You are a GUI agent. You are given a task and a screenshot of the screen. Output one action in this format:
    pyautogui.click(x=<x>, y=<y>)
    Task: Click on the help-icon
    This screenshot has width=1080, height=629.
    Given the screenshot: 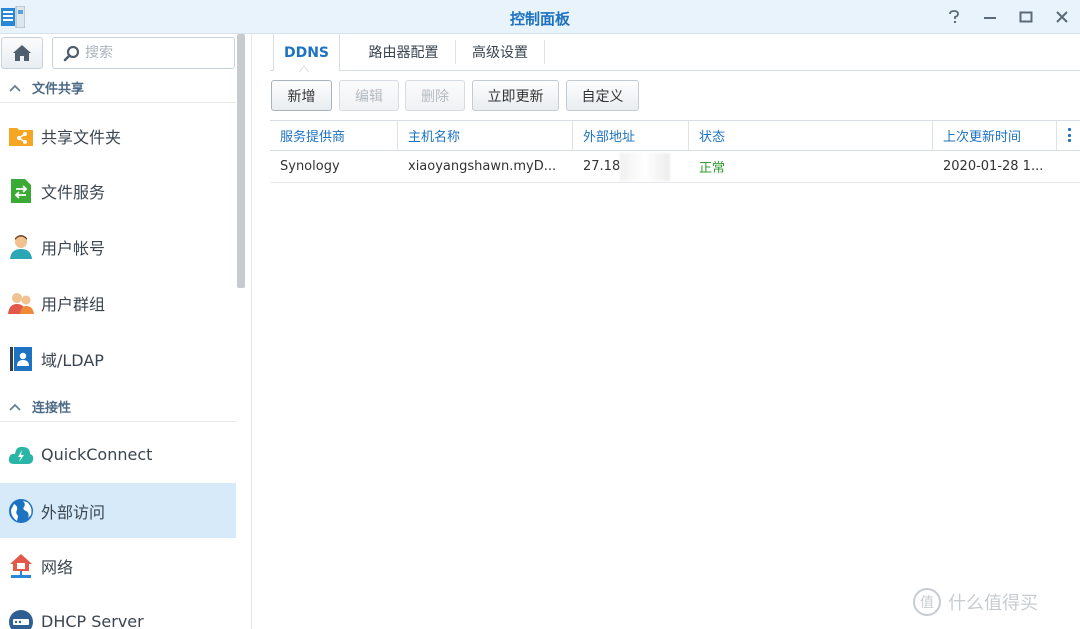 What is the action you would take?
    pyautogui.click(x=954, y=17)
    